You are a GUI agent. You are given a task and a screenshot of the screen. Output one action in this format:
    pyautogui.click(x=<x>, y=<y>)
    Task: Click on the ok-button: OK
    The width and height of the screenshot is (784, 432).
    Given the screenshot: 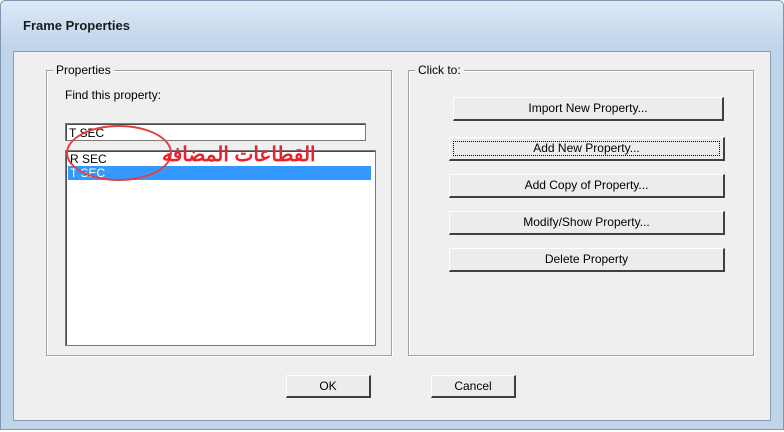 What is the action you would take?
    pyautogui.click(x=328, y=386)
    